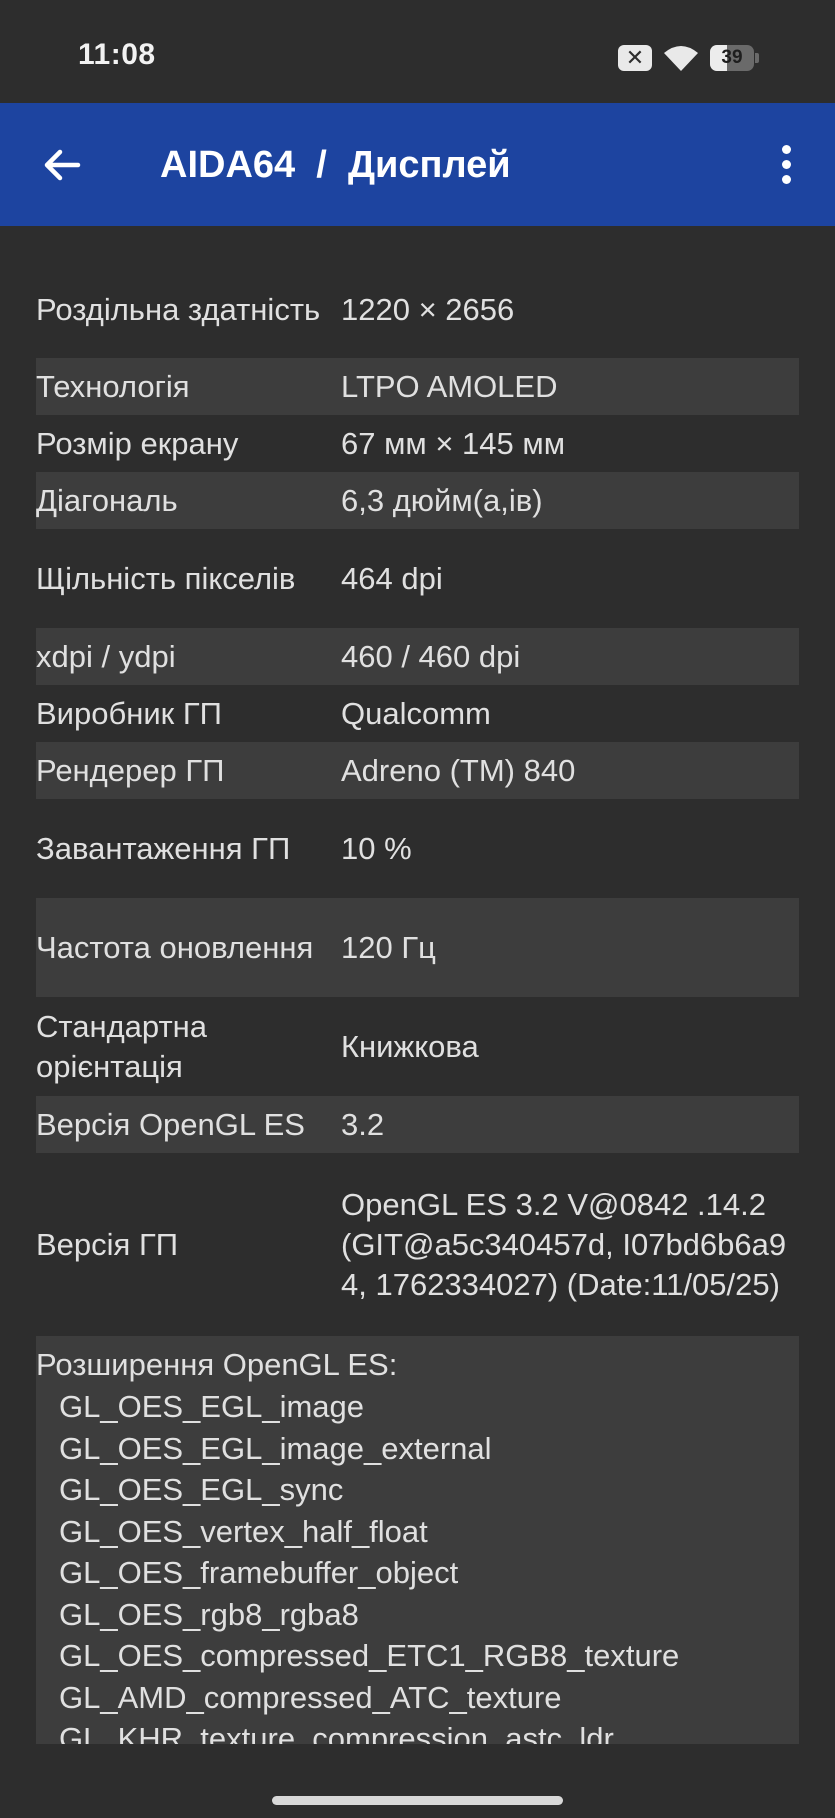 This screenshot has height=1818, width=835. I want to click on row-value: Qualcomm, so click(416, 713).